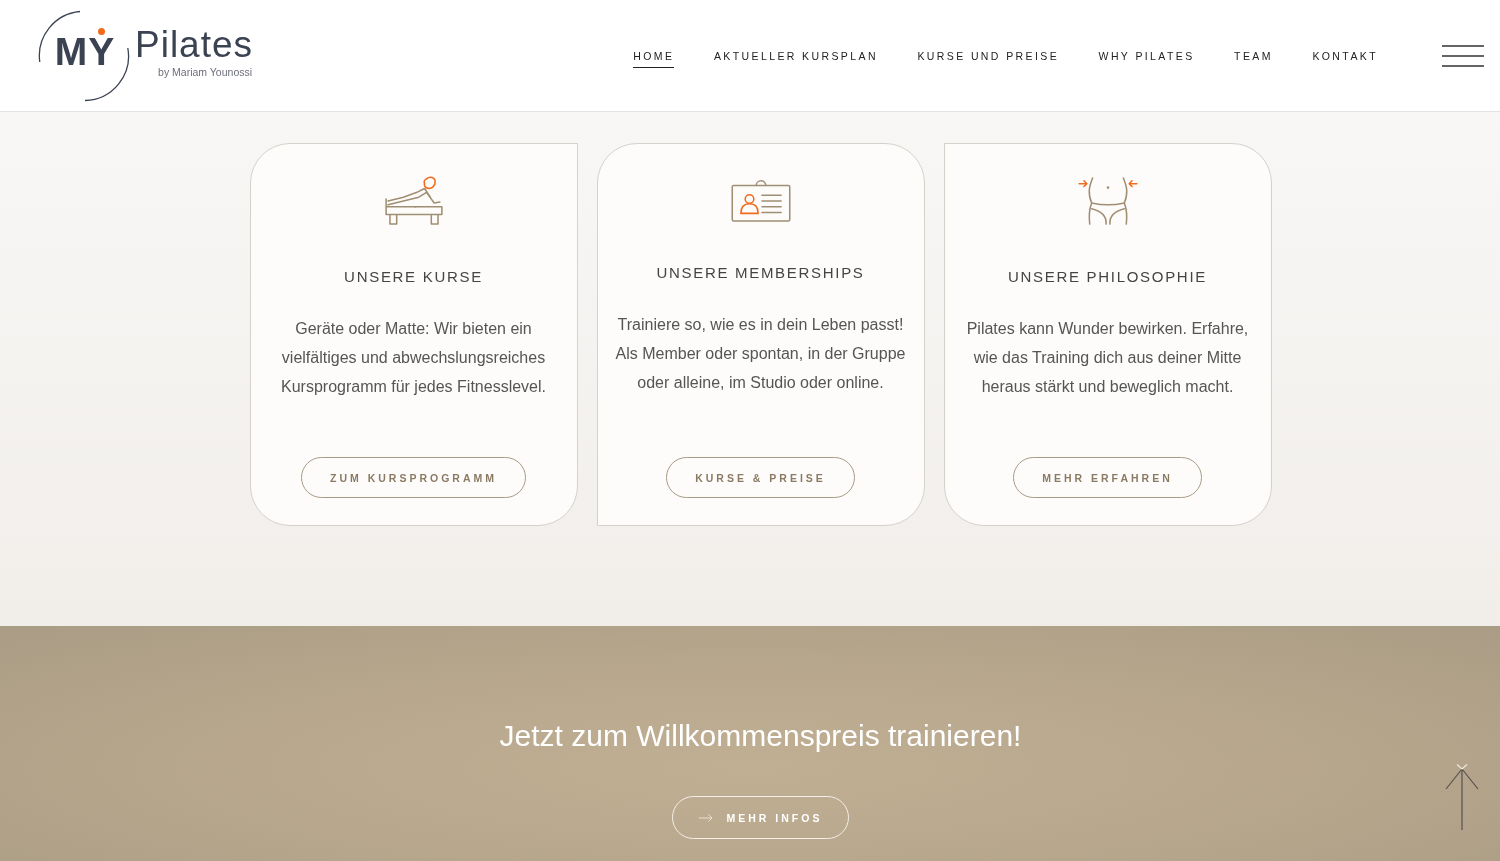 This screenshot has width=1500, height=861. What do you see at coordinates (1345, 59) in the screenshot?
I see `nav-link: KONTAKT` at bounding box center [1345, 59].